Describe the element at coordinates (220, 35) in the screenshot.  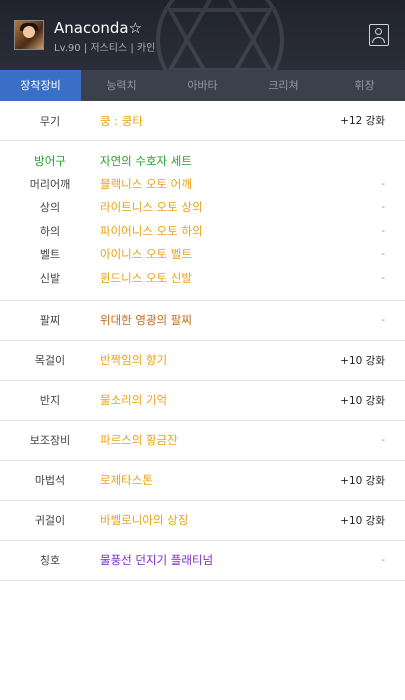
I see `emblem-decoration-icon` at that location.